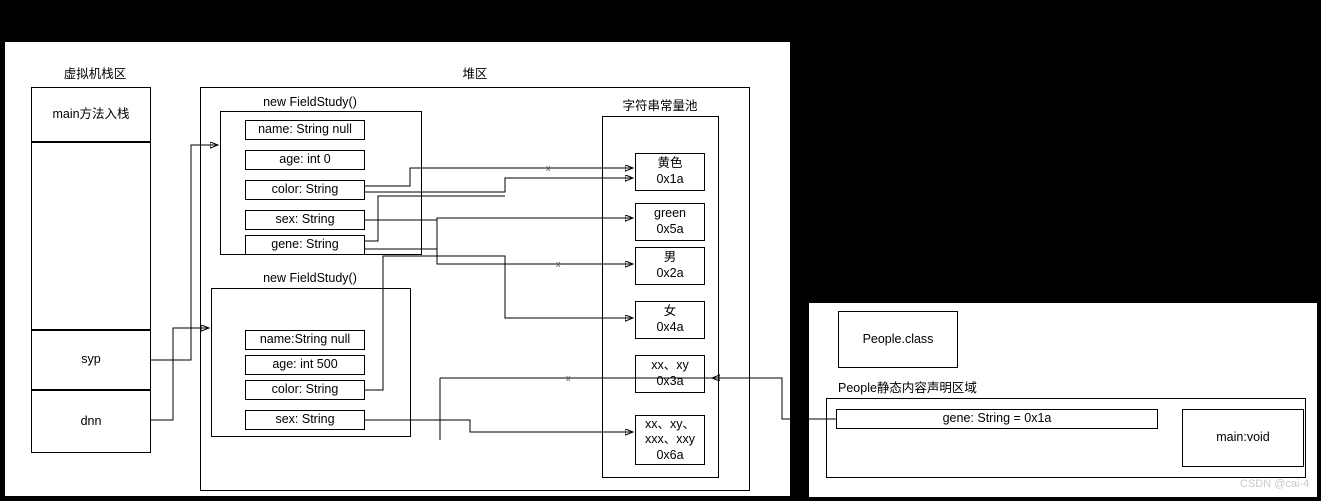 The width and height of the screenshot is (1321, 501). Describe the element at coordinates (305, 245) in the screenshot. I see `object1-field-gene: gene: String` at that location.